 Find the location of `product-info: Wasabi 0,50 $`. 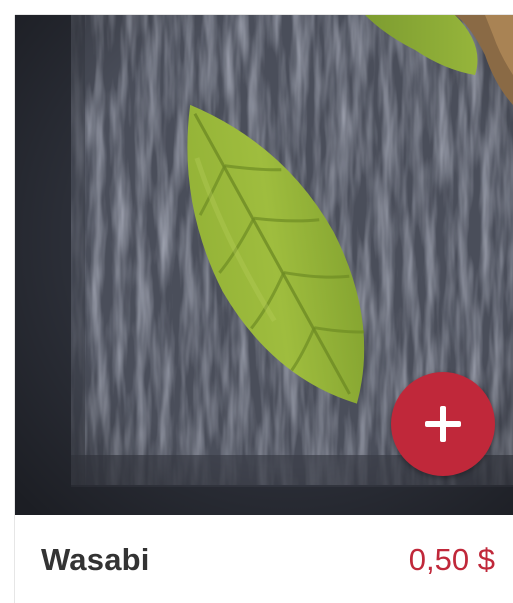

product-info: Wasabi 0,50 $ is located at coordinates (264, 559).